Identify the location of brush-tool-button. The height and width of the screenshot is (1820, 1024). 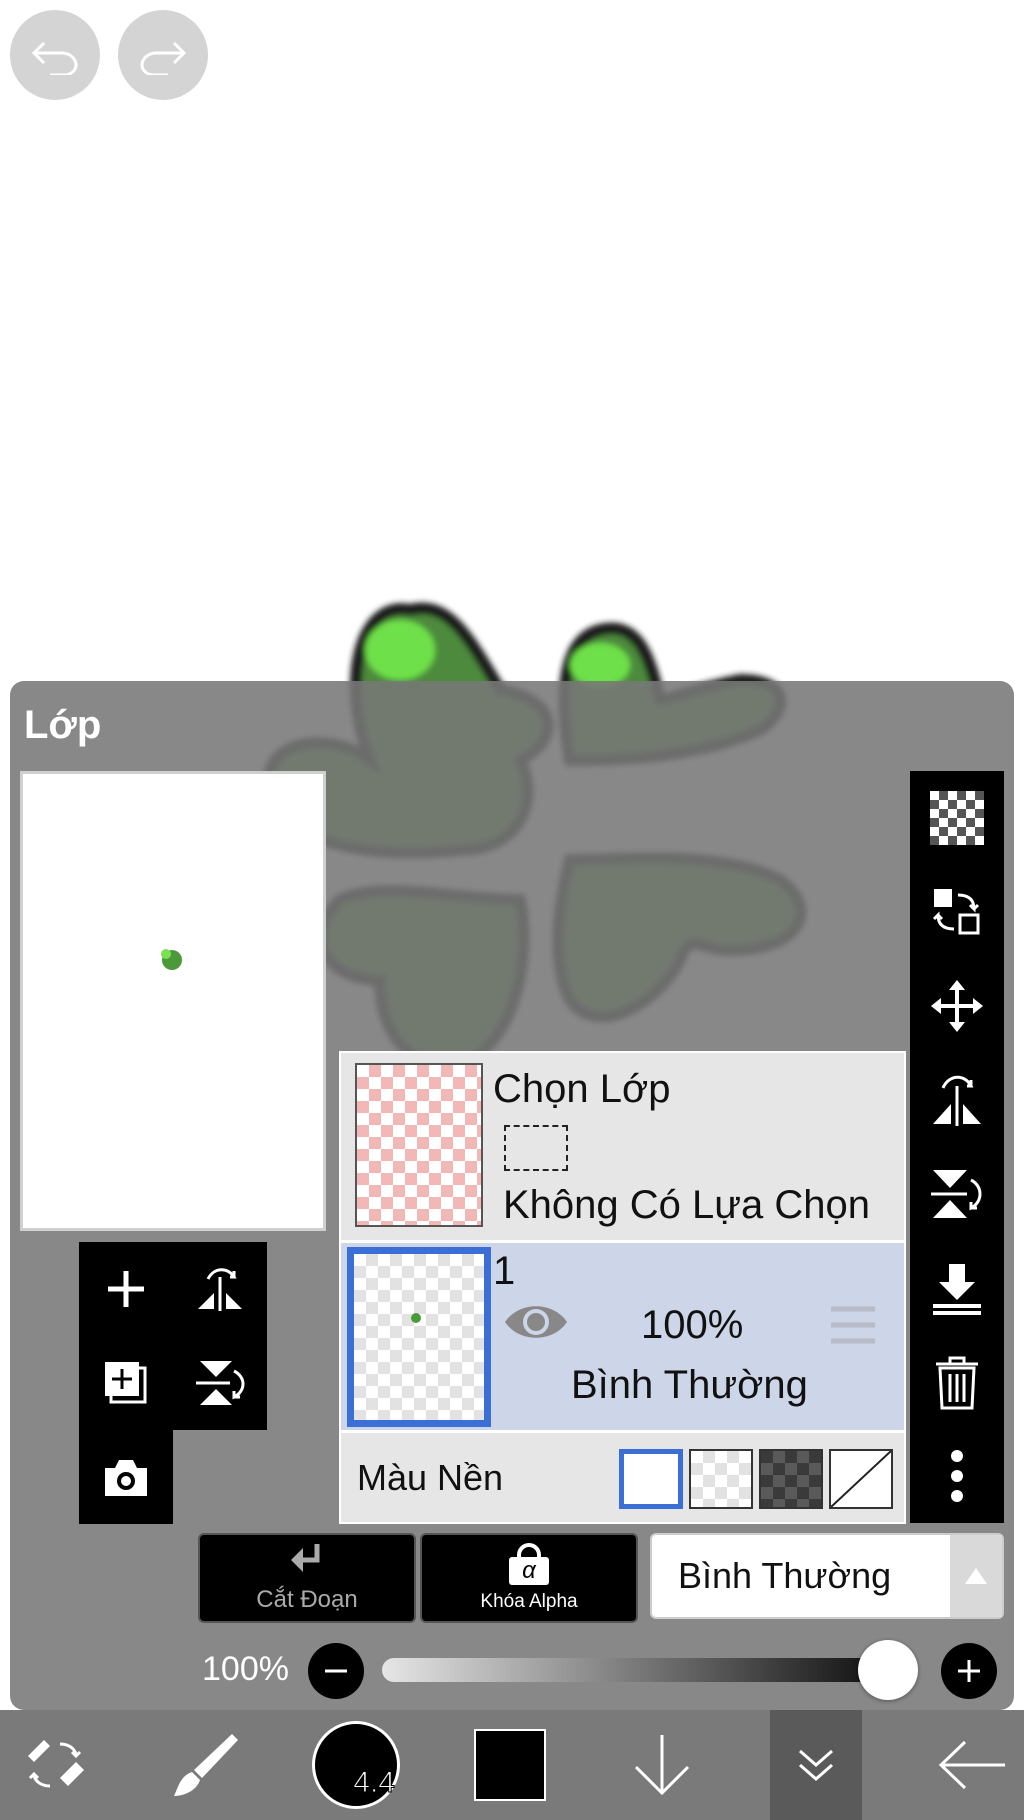
(205, 1765).